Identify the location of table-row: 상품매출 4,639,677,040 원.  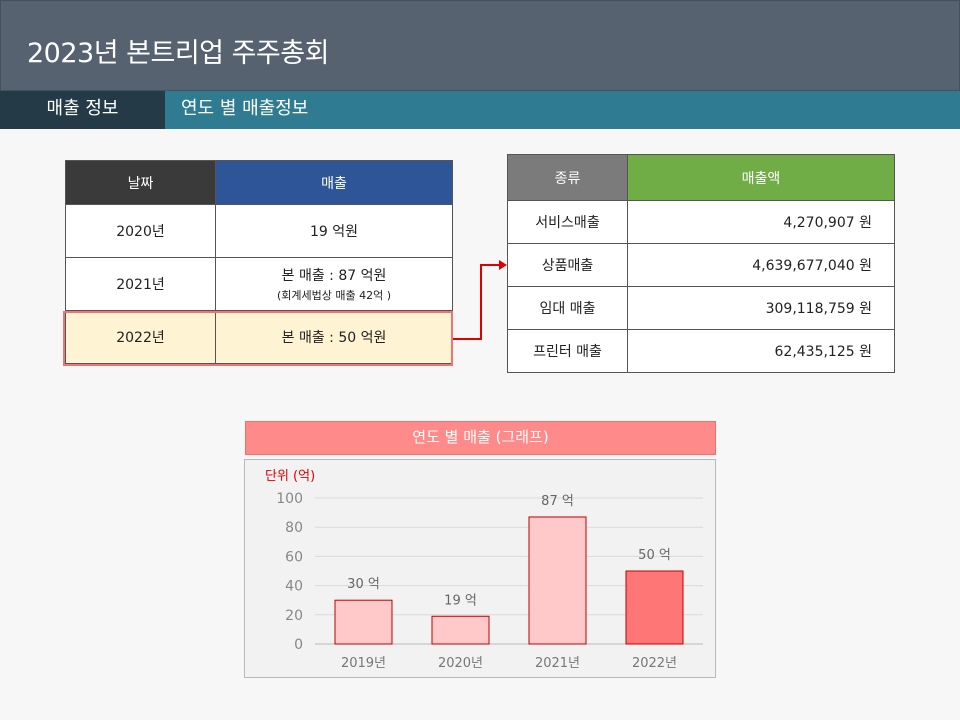
(701, 265).